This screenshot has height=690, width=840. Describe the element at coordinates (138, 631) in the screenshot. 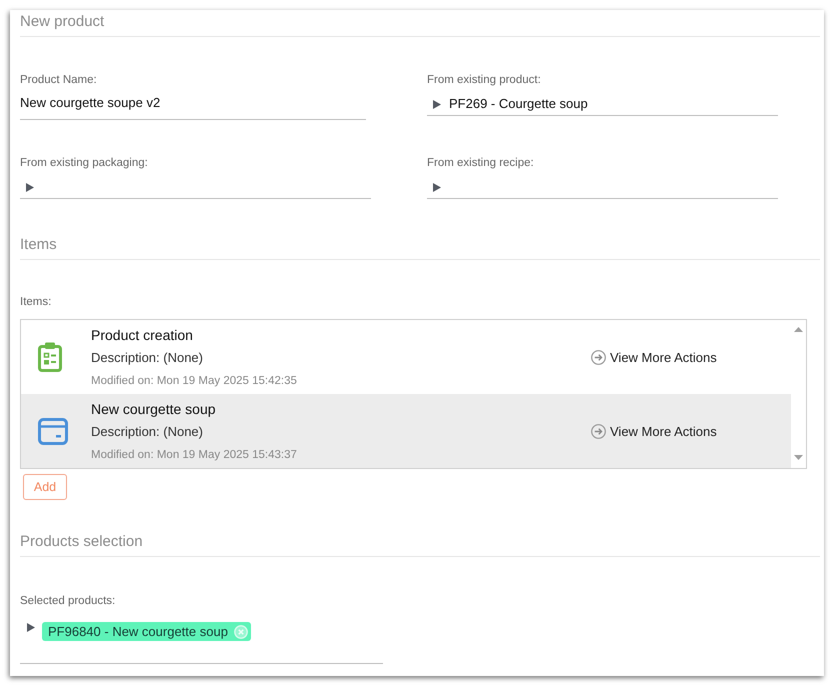

I see `tag-label: PF96840 - New courgette soup` at that location.